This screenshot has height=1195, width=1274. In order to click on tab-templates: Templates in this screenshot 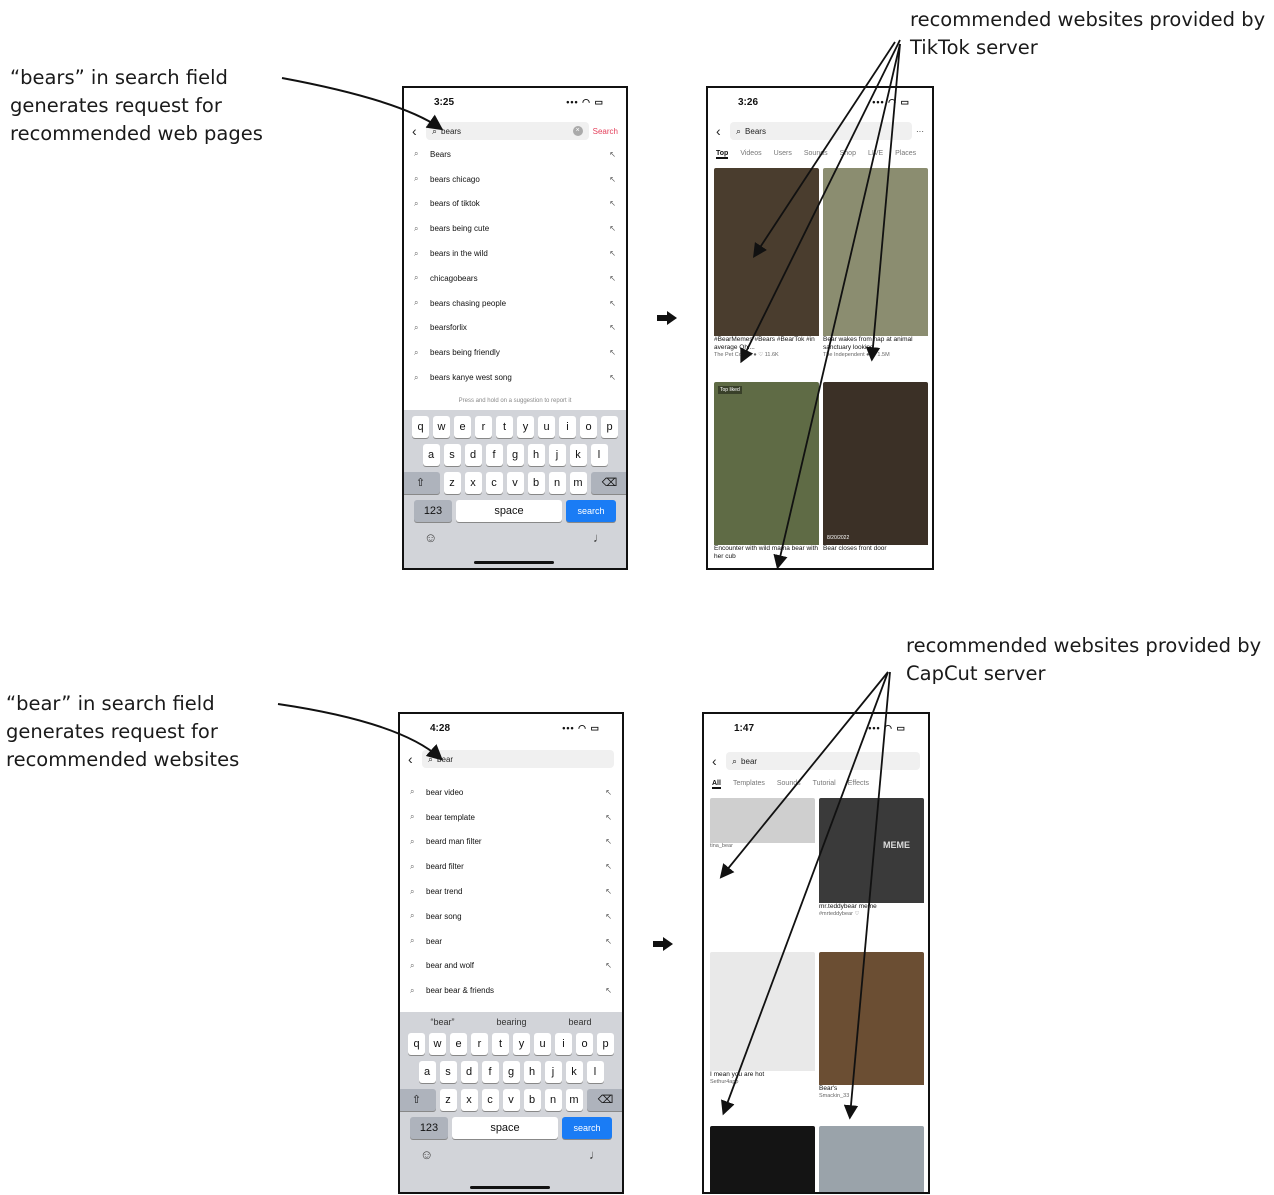, I will do `click(749, 784)`.